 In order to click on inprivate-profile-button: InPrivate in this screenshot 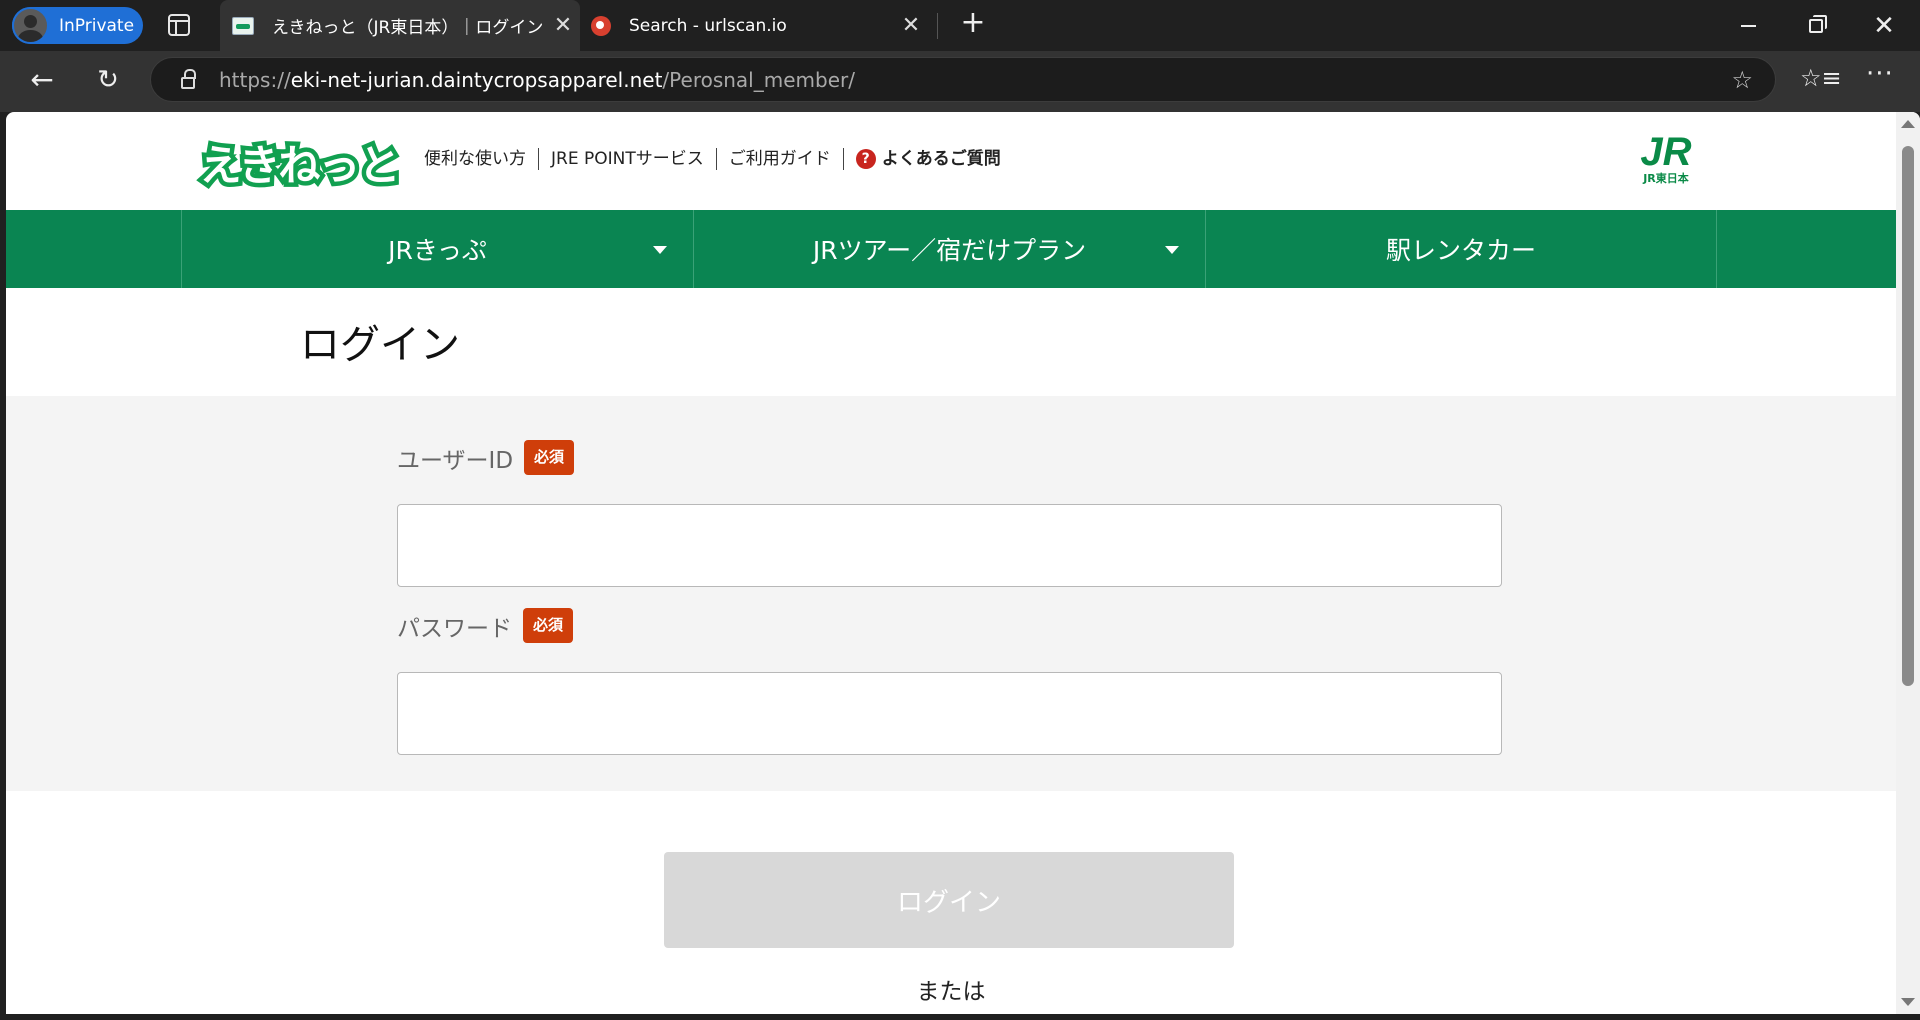, I will do `click(77, 25)`.